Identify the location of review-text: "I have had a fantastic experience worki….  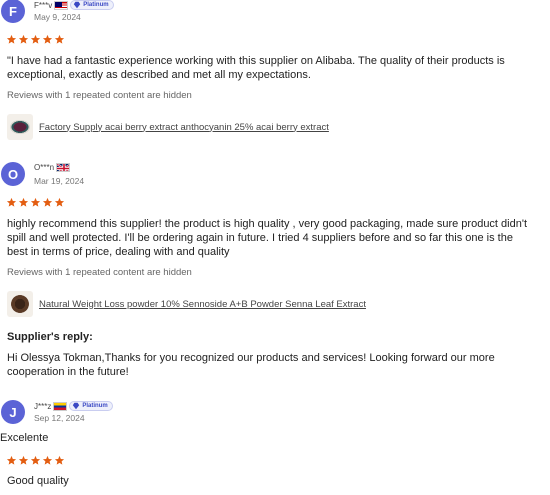
(256, 68).